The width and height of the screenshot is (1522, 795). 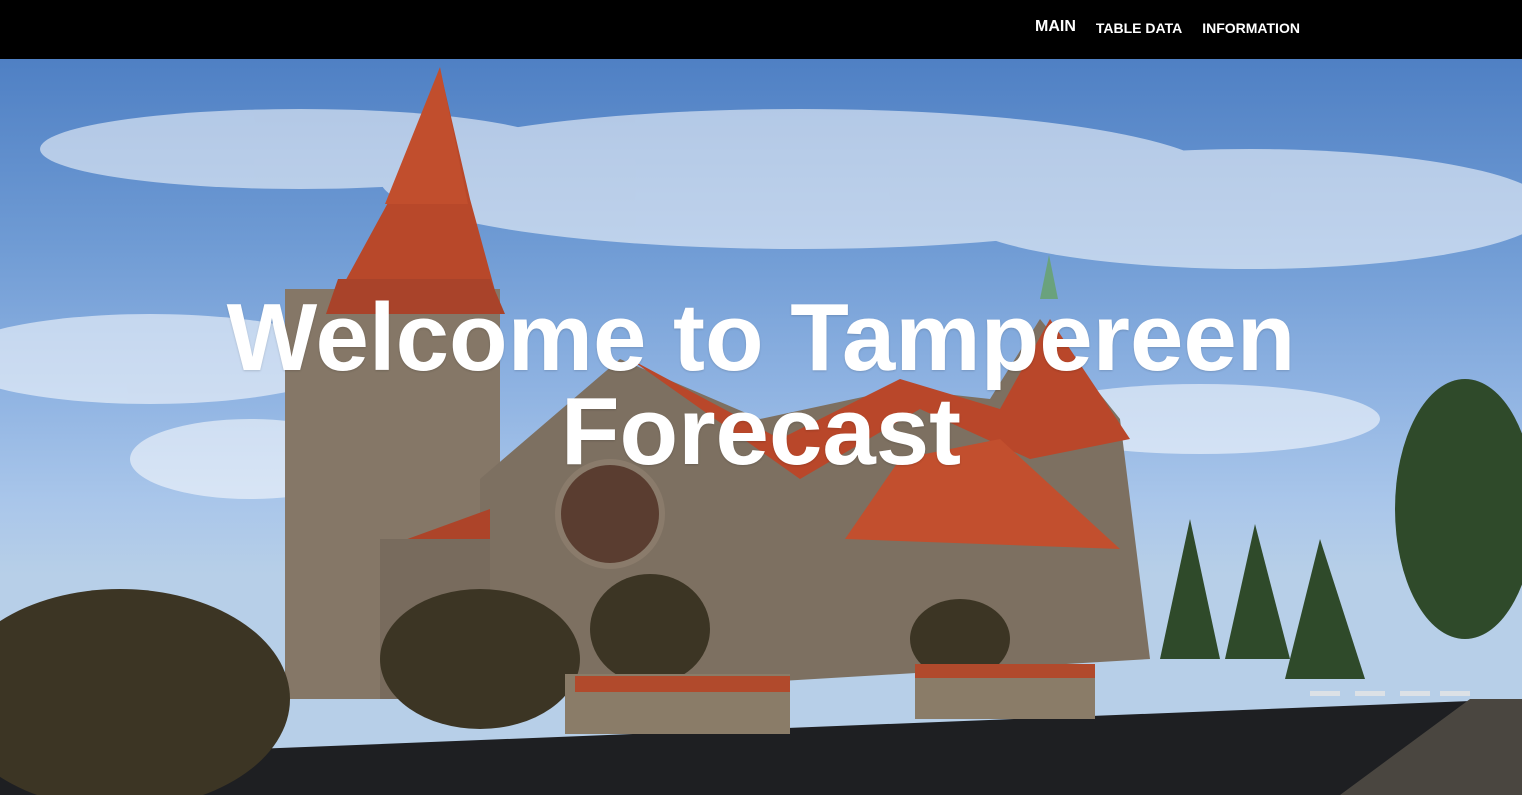 I want to click on nav-table-data: TABLE DATA, so click(x=1139, y=28).